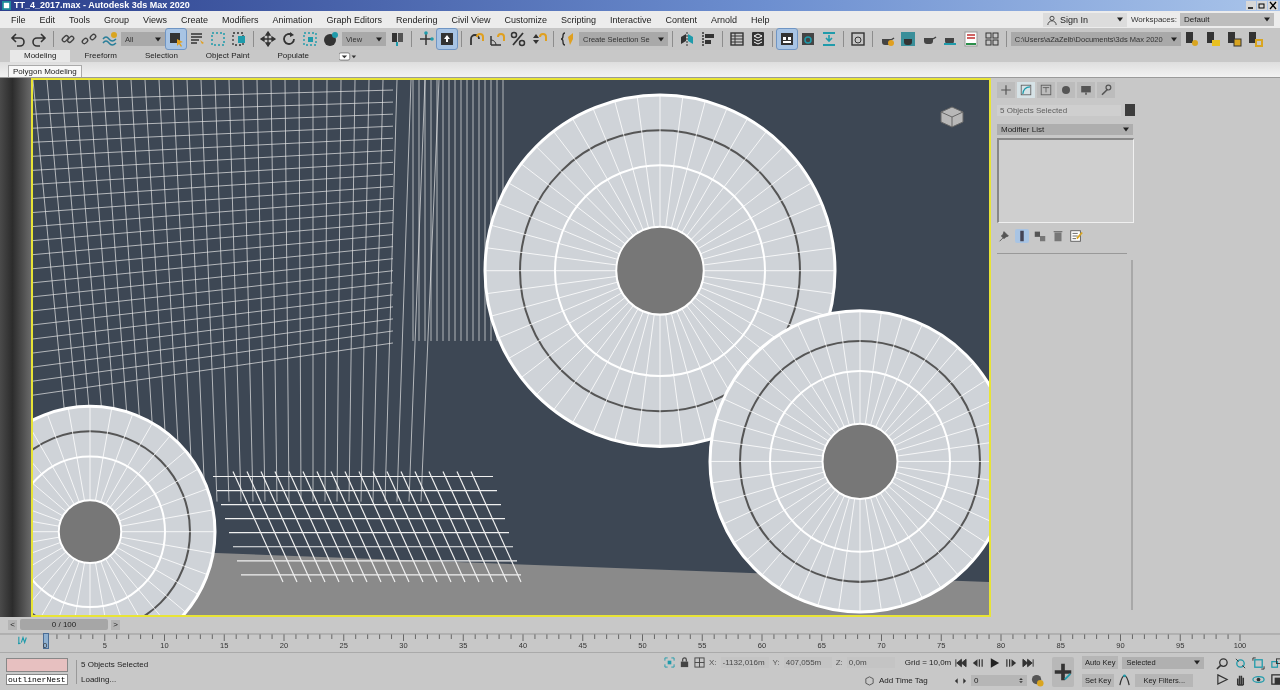 The height and width of the screenshot is (690, 1280). Describe the element at coordinates (6, 5) in the screenshot. I see `app-icon` at that location.